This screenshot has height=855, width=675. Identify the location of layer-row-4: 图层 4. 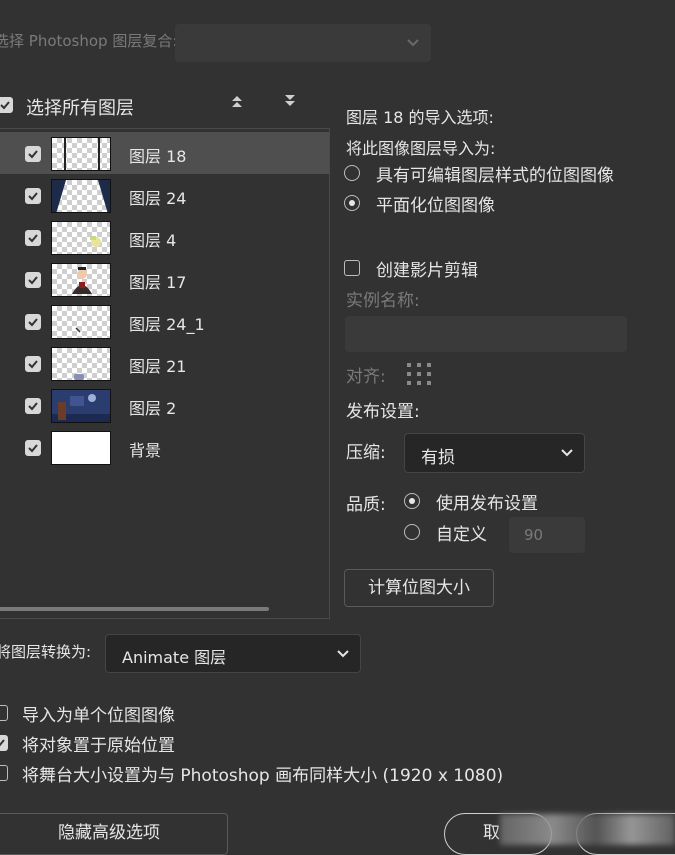
(164, 237).